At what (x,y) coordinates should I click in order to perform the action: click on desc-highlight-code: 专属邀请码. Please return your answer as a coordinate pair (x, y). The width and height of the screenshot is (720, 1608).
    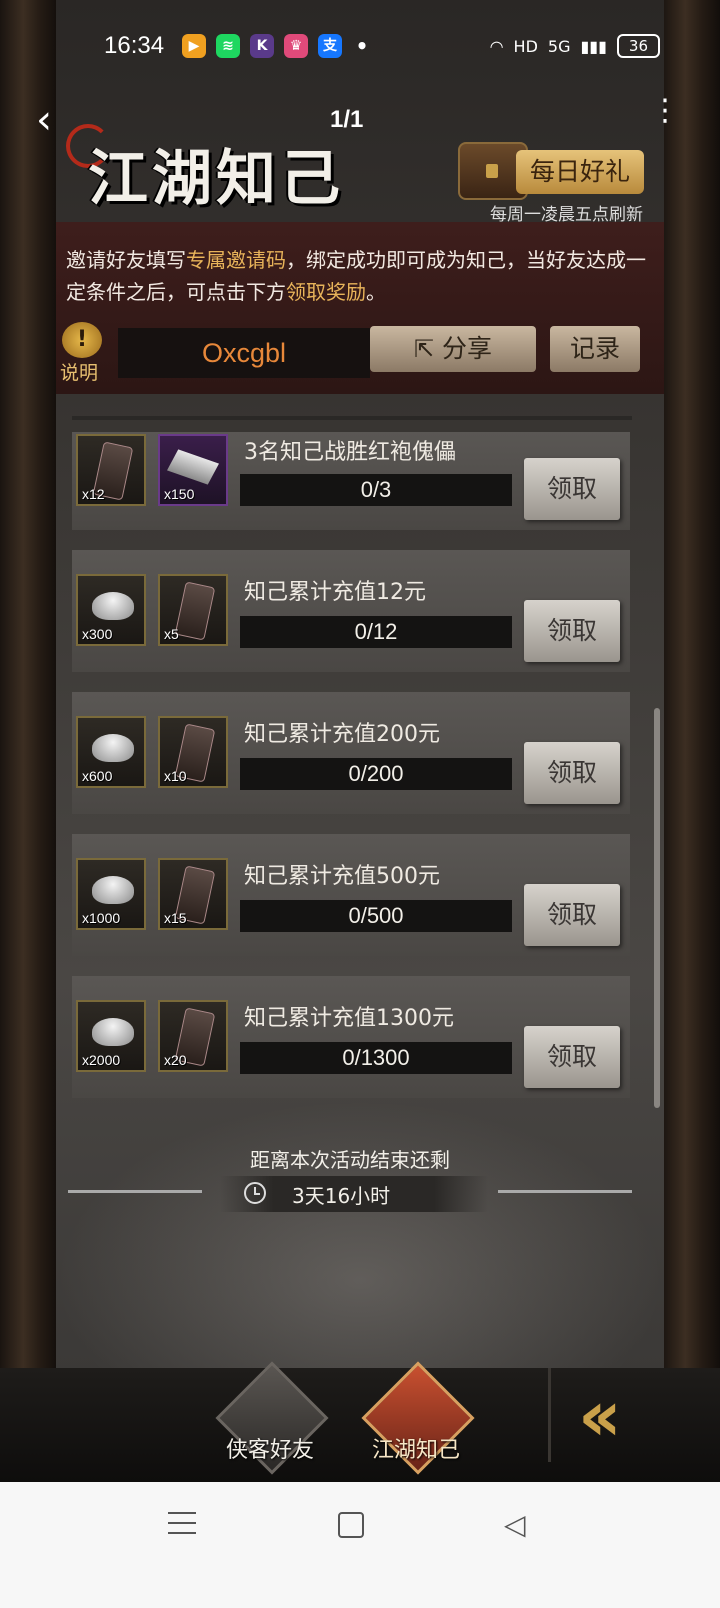
    Looking at the image, I should click on (236, 260).